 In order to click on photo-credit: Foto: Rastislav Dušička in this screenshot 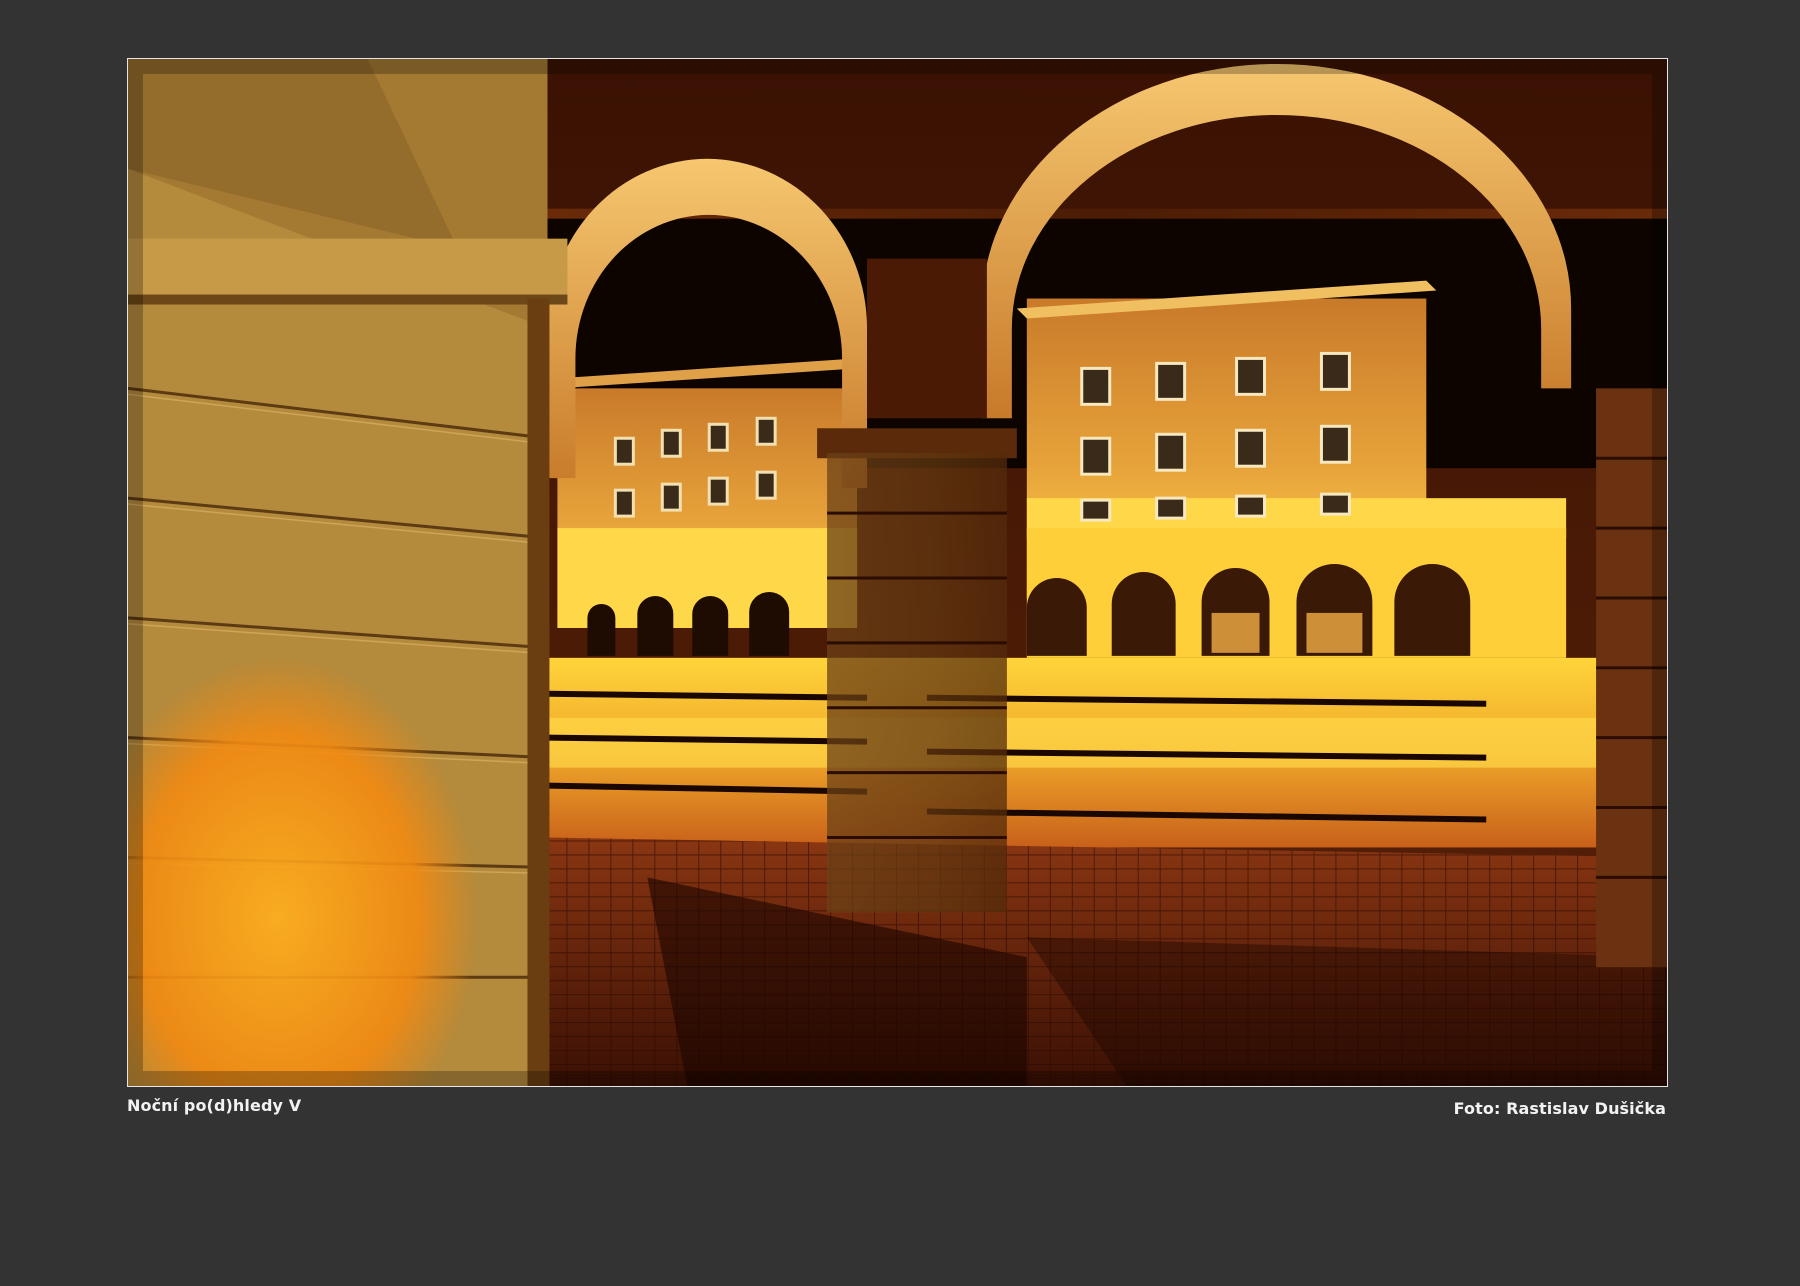, I will do `click(1559, 1108)`.